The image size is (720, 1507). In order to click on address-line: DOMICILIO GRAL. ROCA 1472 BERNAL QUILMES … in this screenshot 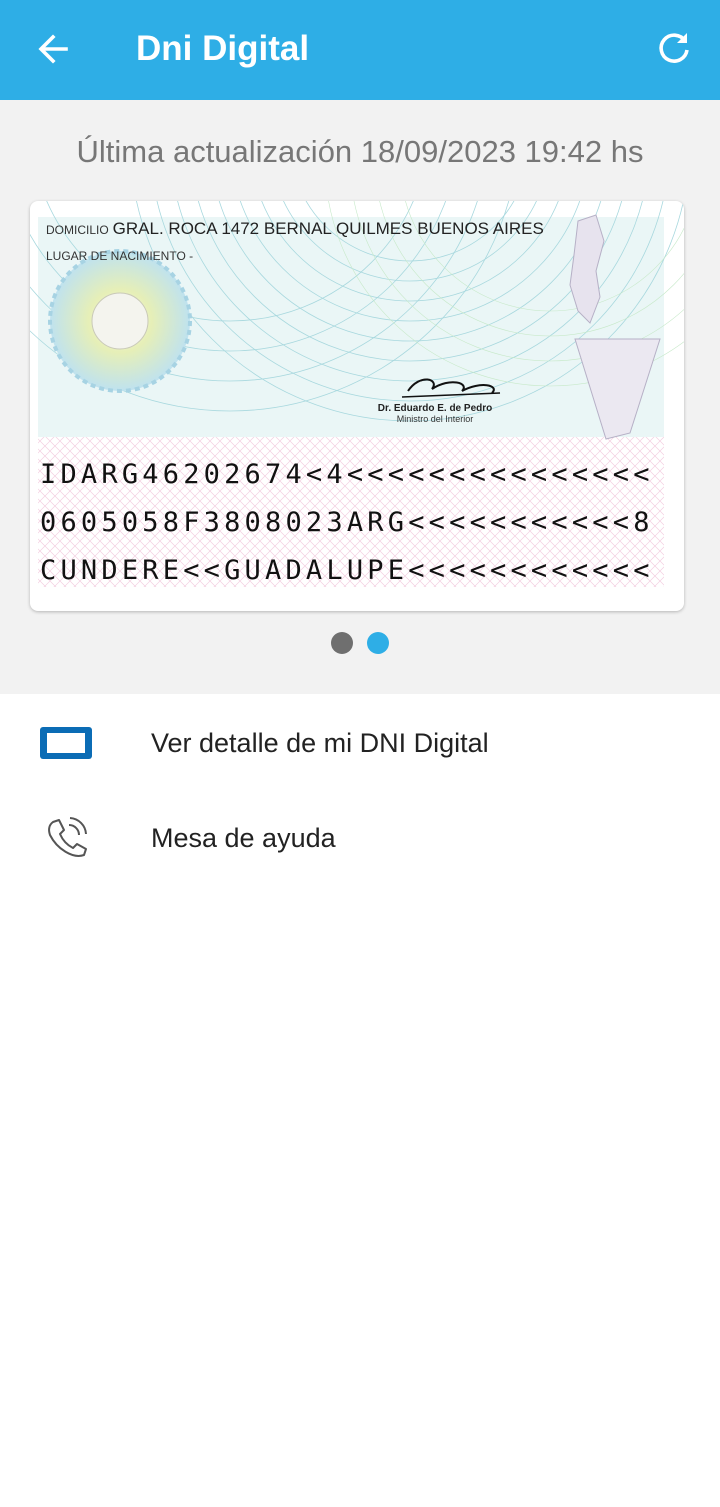, I will do `click(295, 229)`.